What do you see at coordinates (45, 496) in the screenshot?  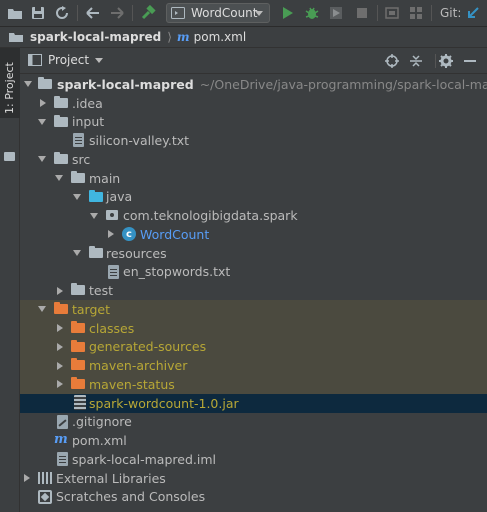 I see `scratches-icon` at bounding box center [45, 496].